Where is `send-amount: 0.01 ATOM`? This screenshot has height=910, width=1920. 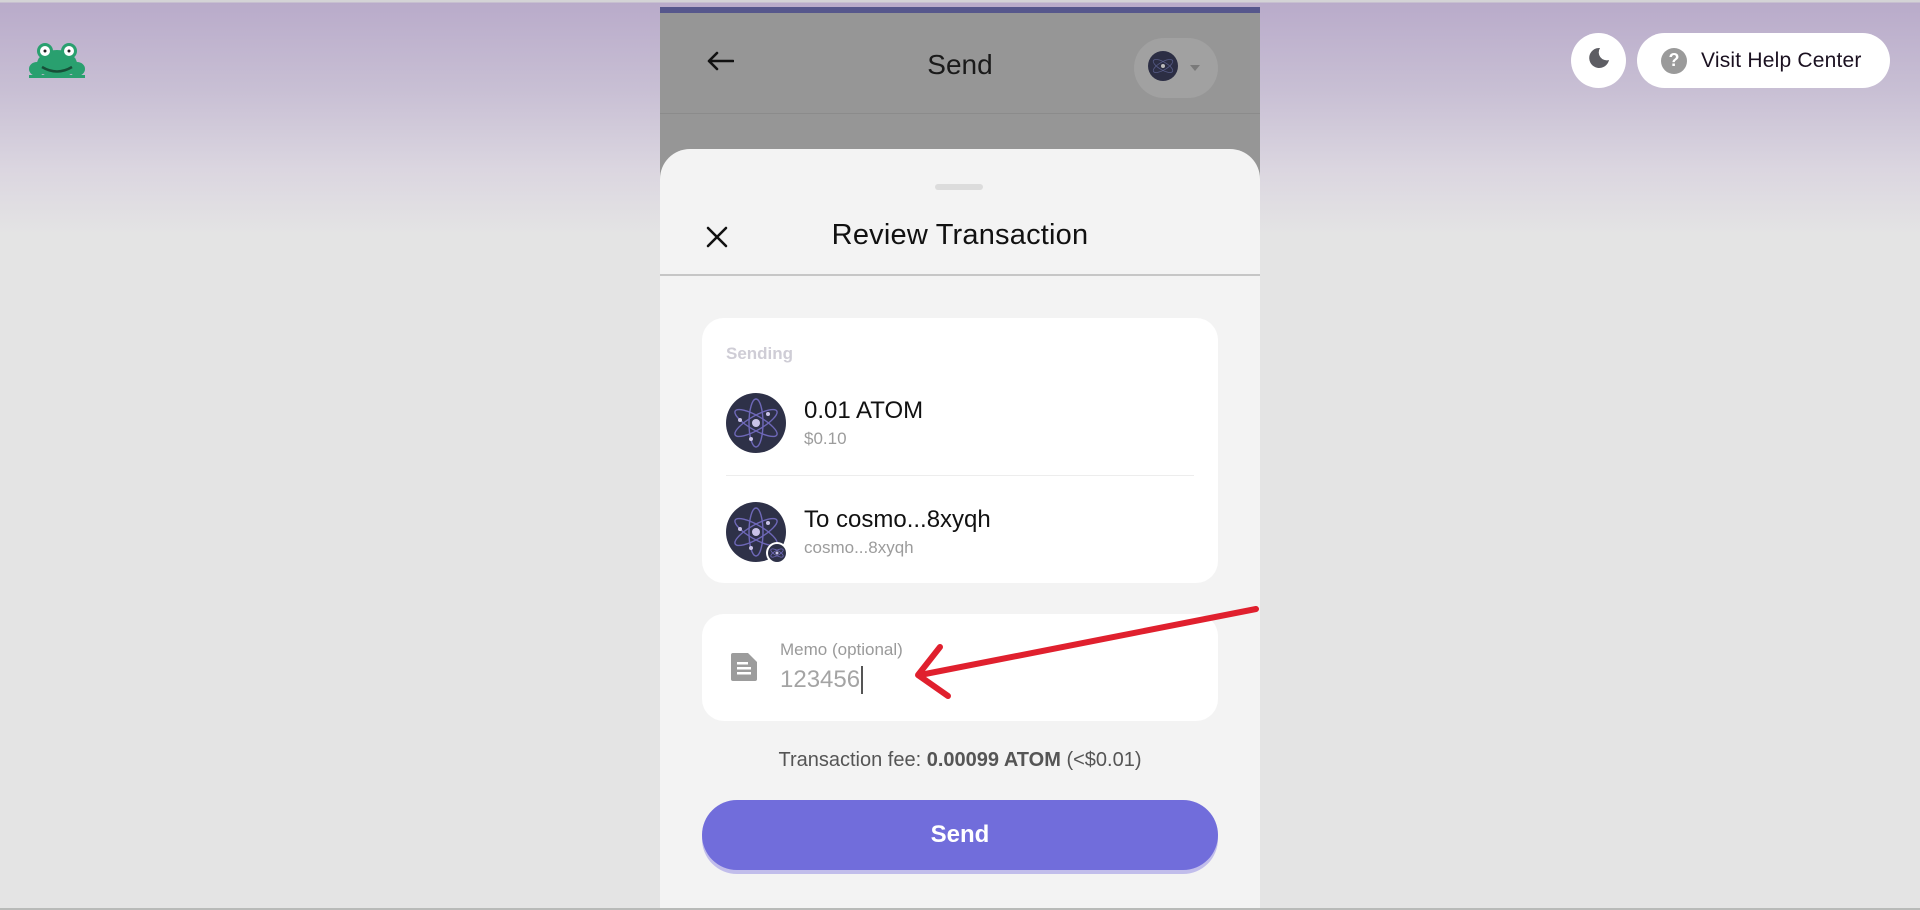
send-amount: 0.01 ATOM is located at coordinates (864, 410).